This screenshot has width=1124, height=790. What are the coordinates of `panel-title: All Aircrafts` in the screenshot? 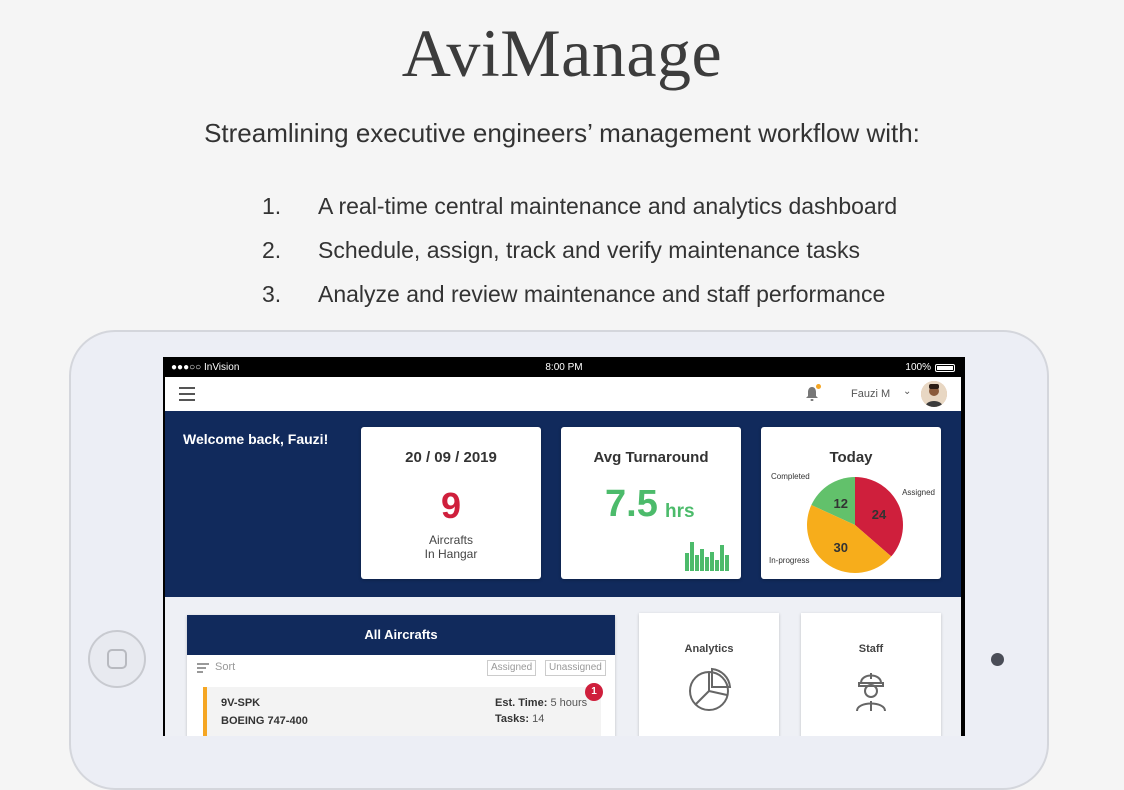 It's located at (401, 635).